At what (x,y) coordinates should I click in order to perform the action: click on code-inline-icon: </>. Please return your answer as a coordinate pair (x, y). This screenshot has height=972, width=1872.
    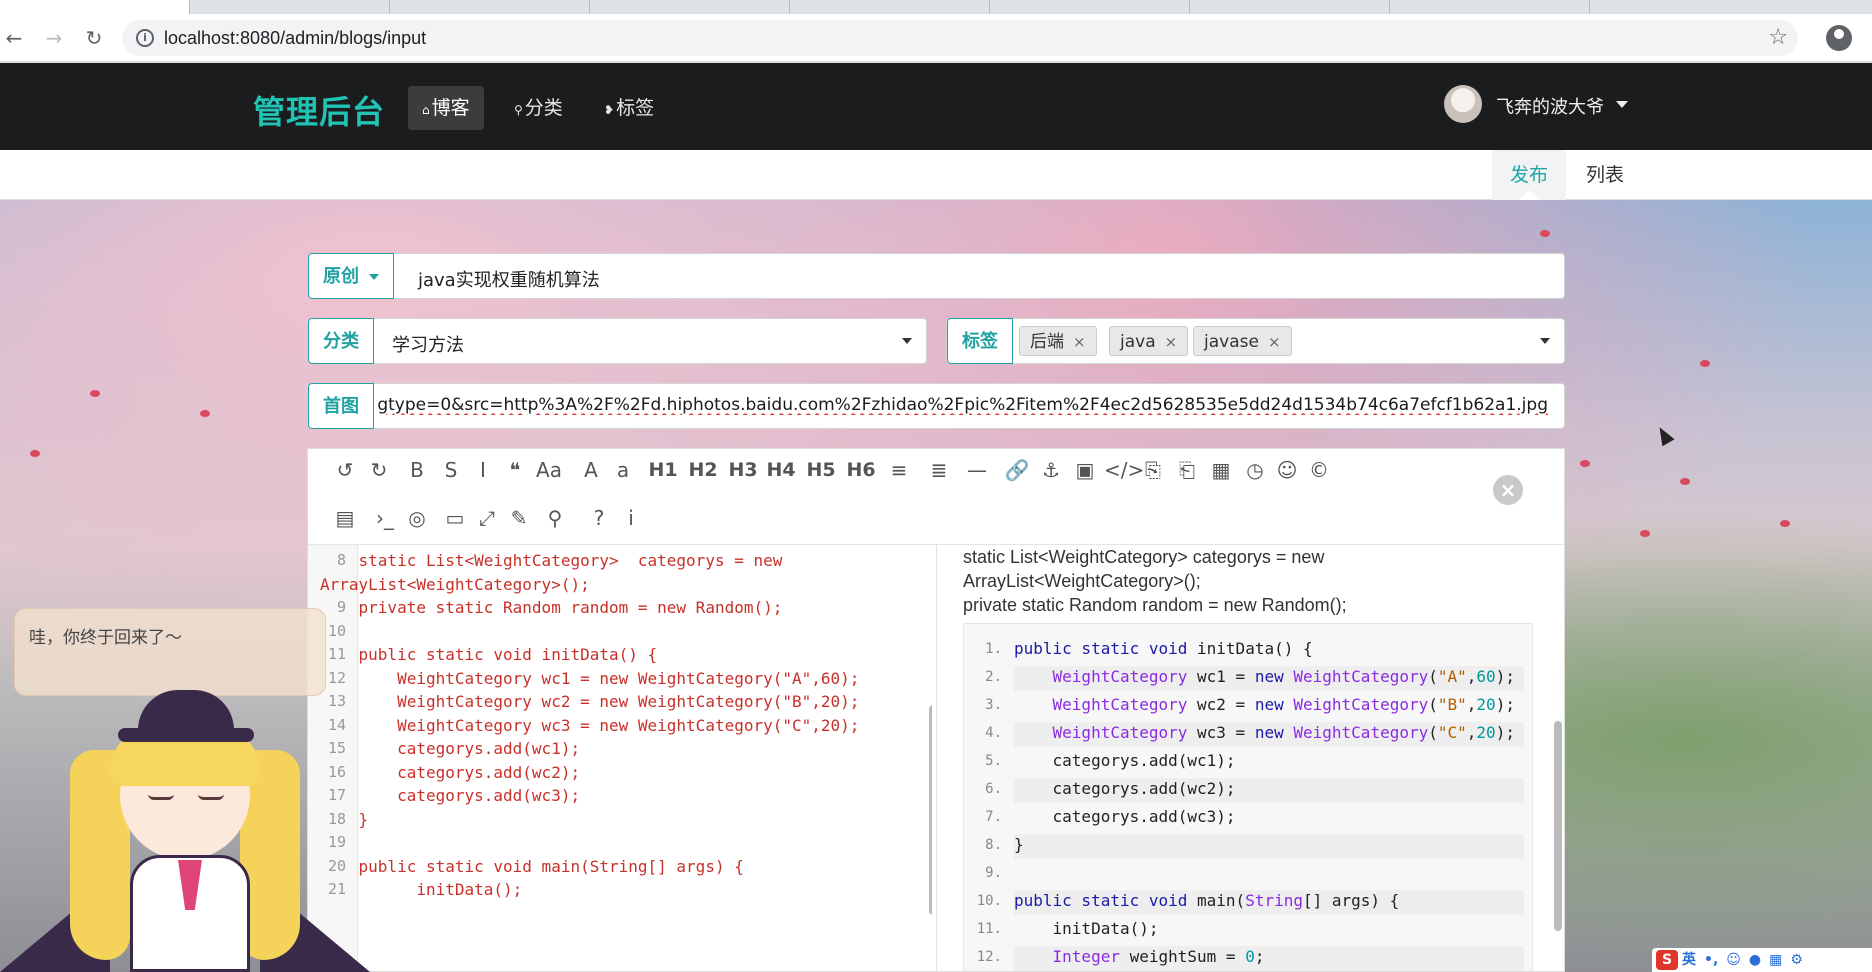
    Looking at the image, I should click on (1124, 470).